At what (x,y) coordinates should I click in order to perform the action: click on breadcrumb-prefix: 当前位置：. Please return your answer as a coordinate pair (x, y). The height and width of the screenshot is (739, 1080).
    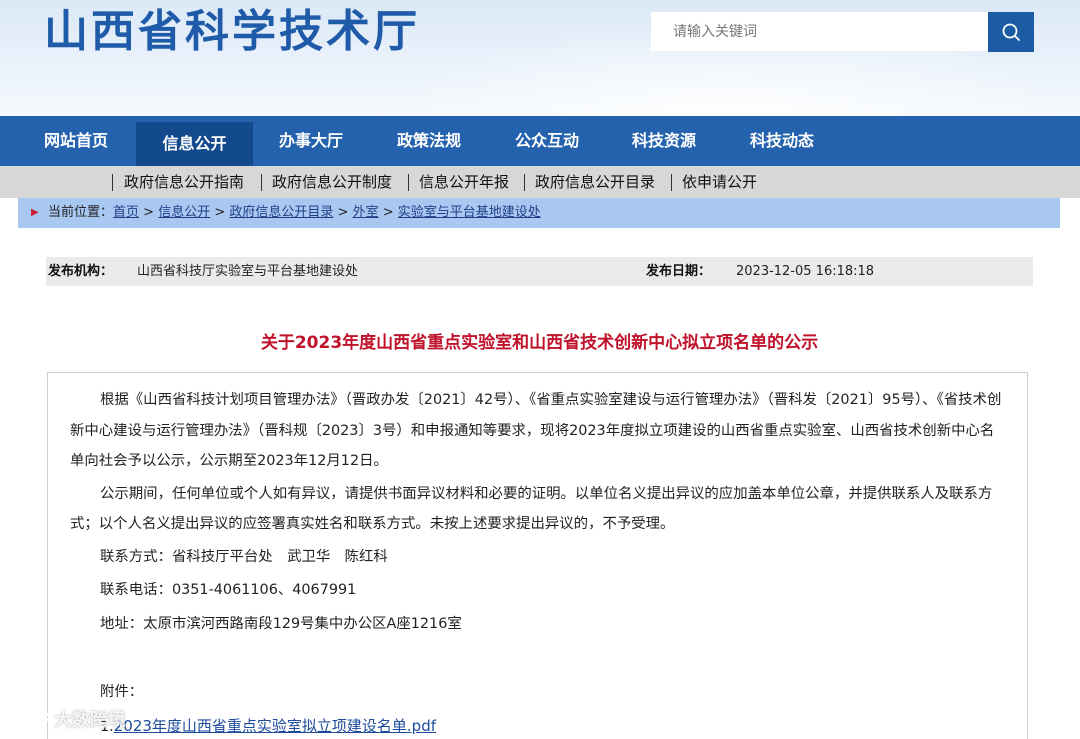
    Looking at the image, I should click on (81, 212).